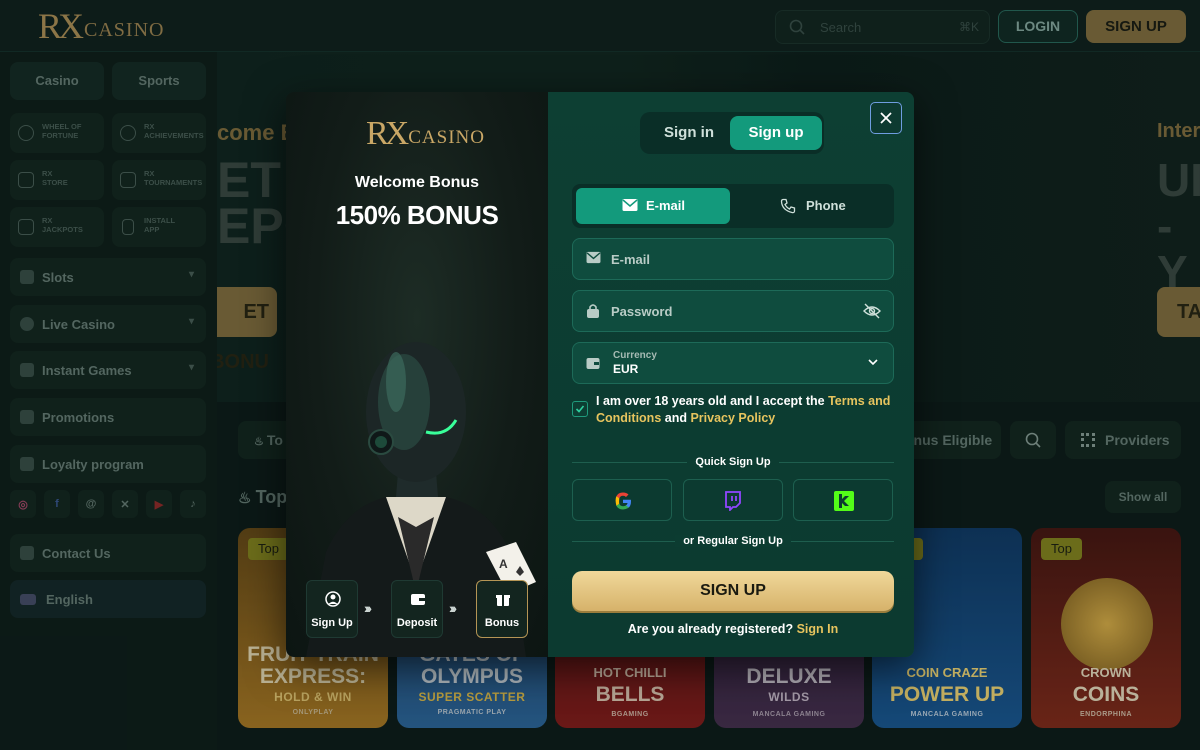 The image size is (1200, 750). Describe the element at coordinates (733, 629) in the screenshot. I see `already-registered-text: Are you already registered? Sign In` at that location.